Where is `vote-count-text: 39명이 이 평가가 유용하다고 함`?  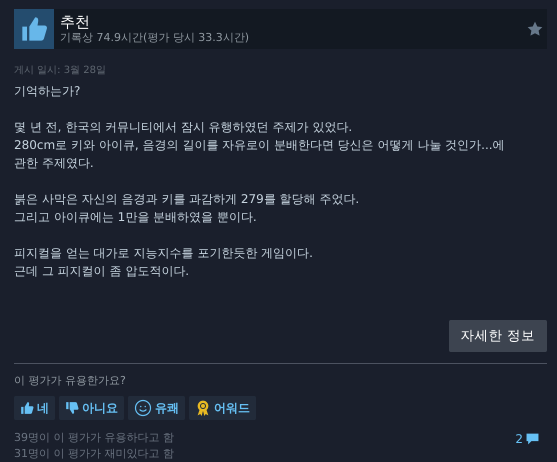
vote-count-text: 39명이 이 평가가 유용하다고 함 is located at coordinates (94, 438).